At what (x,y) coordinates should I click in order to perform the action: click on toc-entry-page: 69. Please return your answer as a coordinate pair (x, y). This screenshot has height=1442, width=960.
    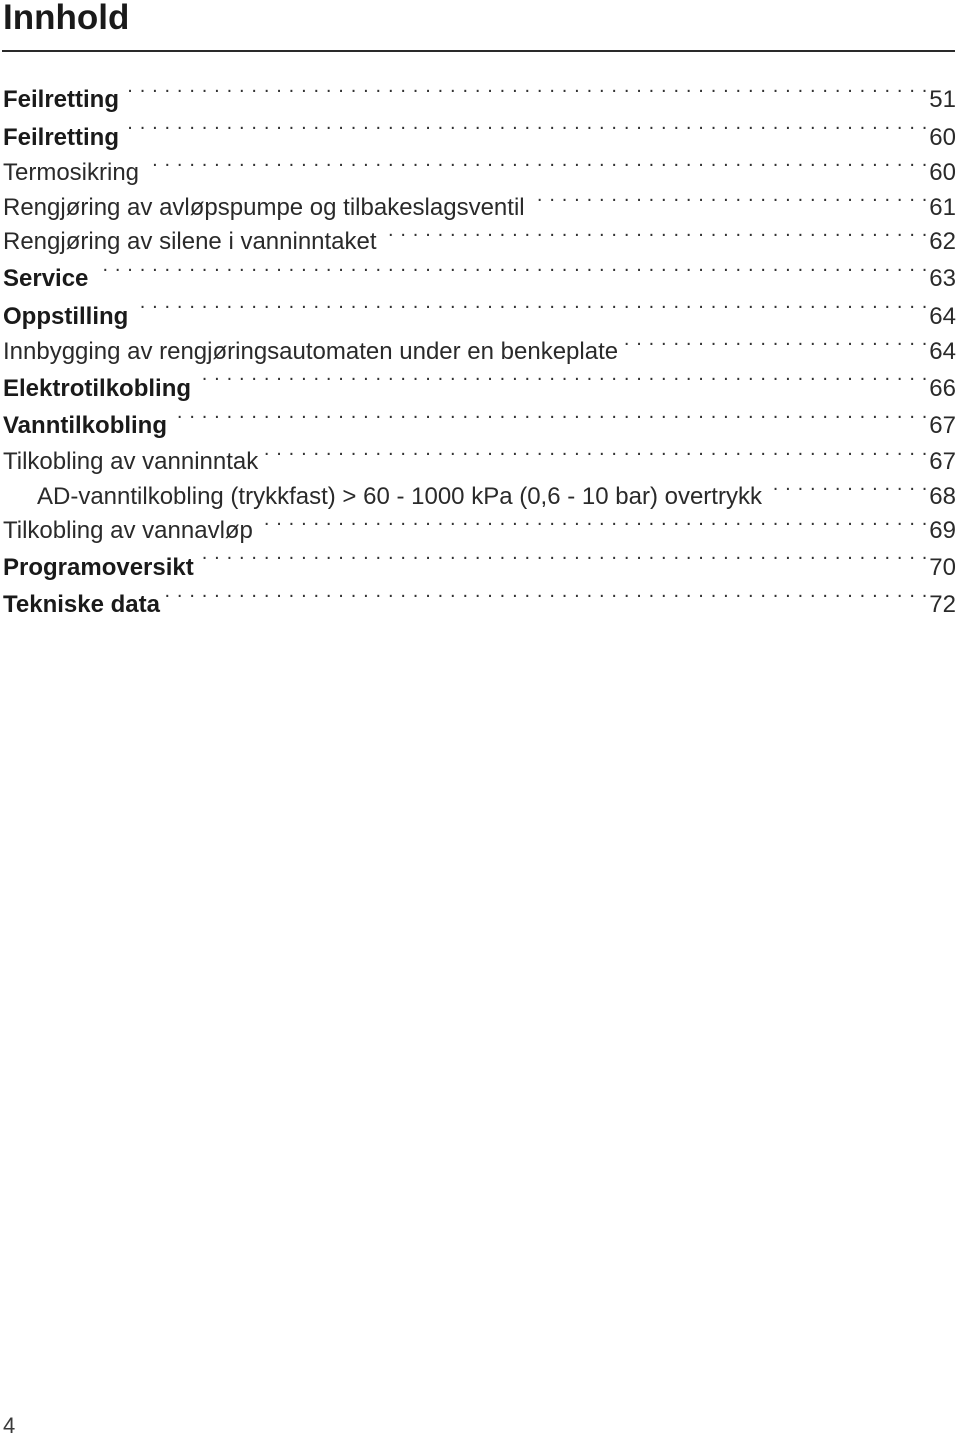
    Looking at the image, I should click on (942, 531).